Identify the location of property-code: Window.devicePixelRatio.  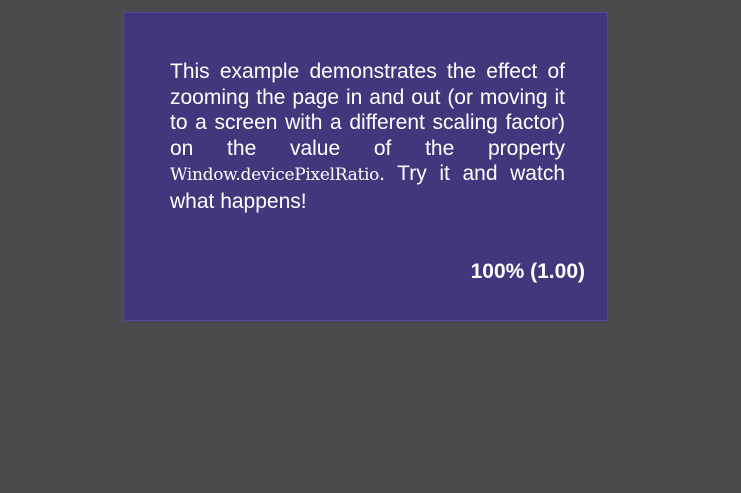
(275, 175).